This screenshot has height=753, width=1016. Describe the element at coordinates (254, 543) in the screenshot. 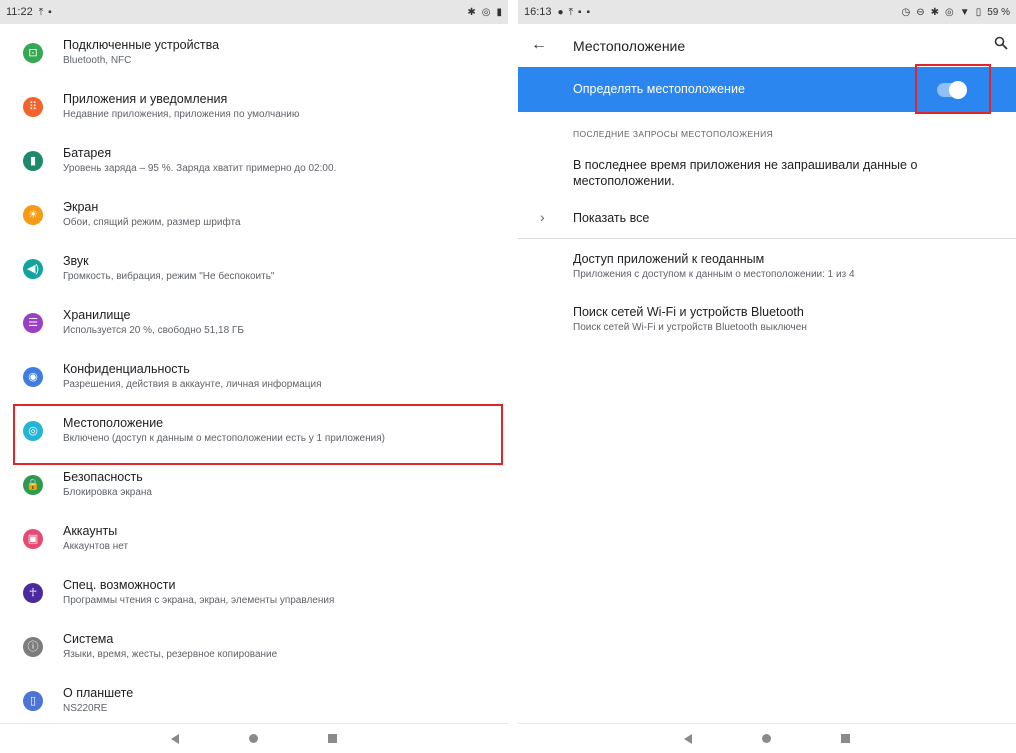

I see `setting-item: ▣ Аккаунты Аккаунтов нет` at that location.